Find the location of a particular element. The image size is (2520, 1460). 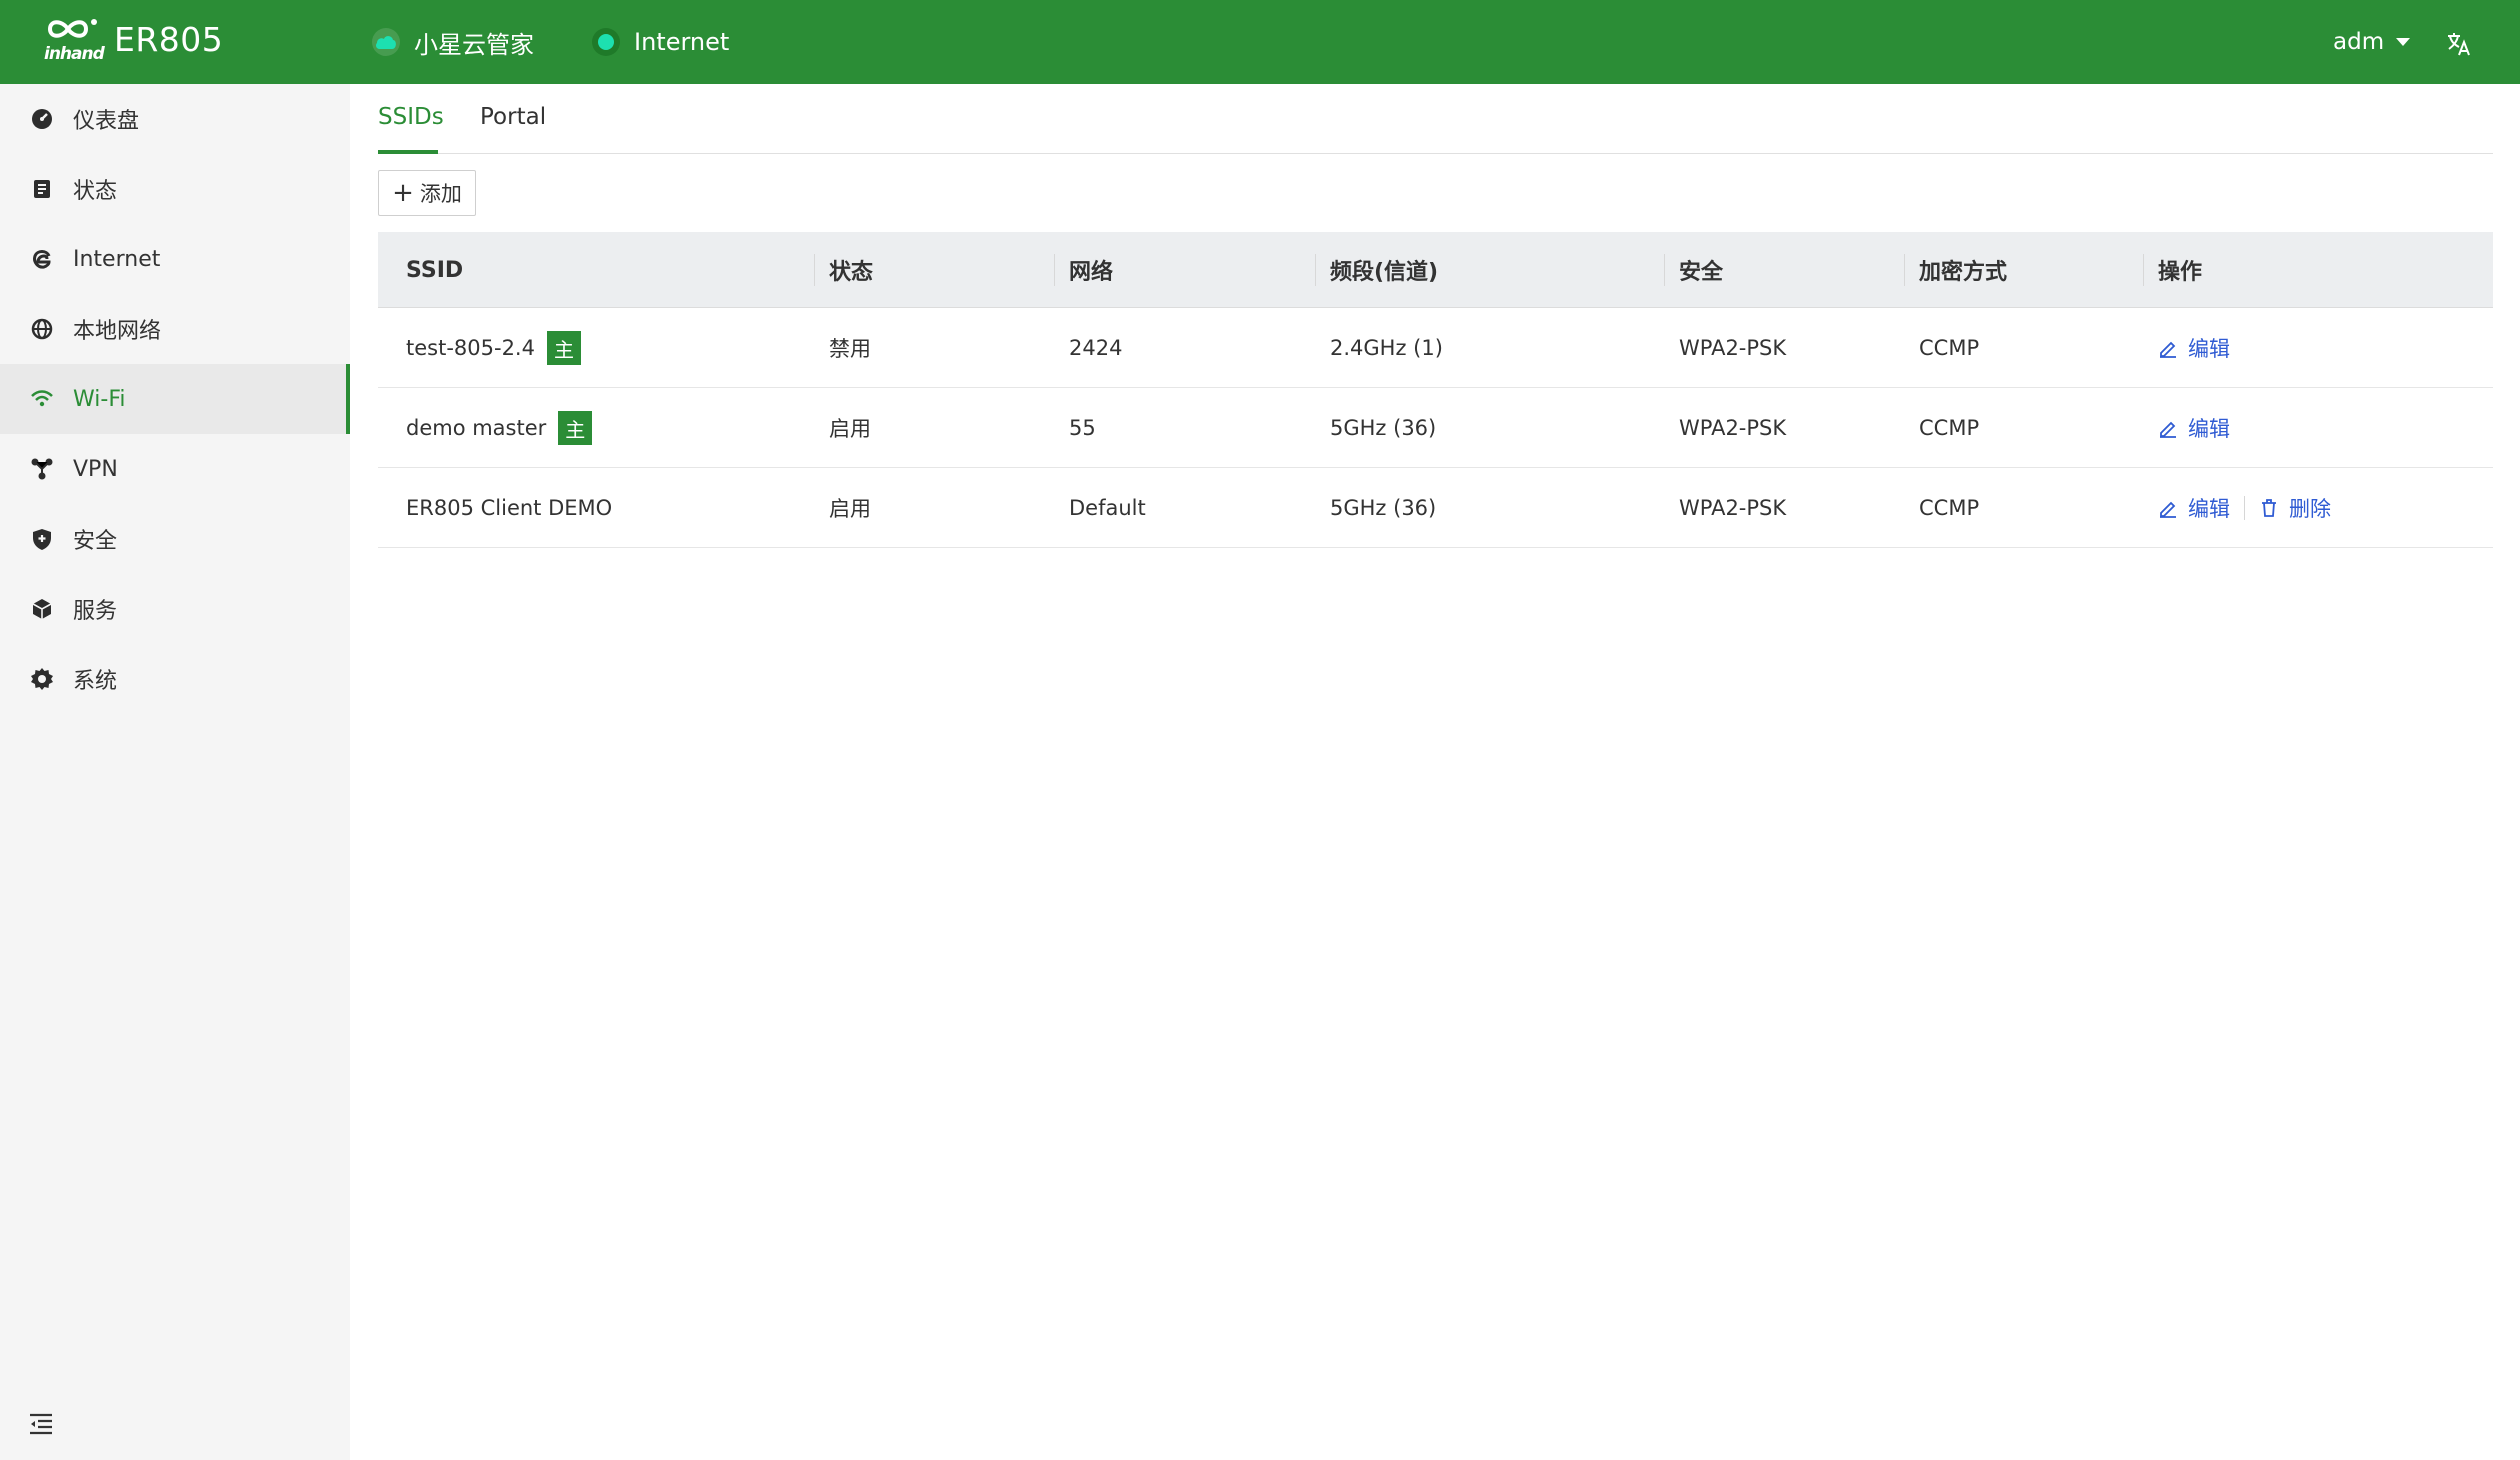

add-button-label: 添加 is located at coordinates (441, 194).